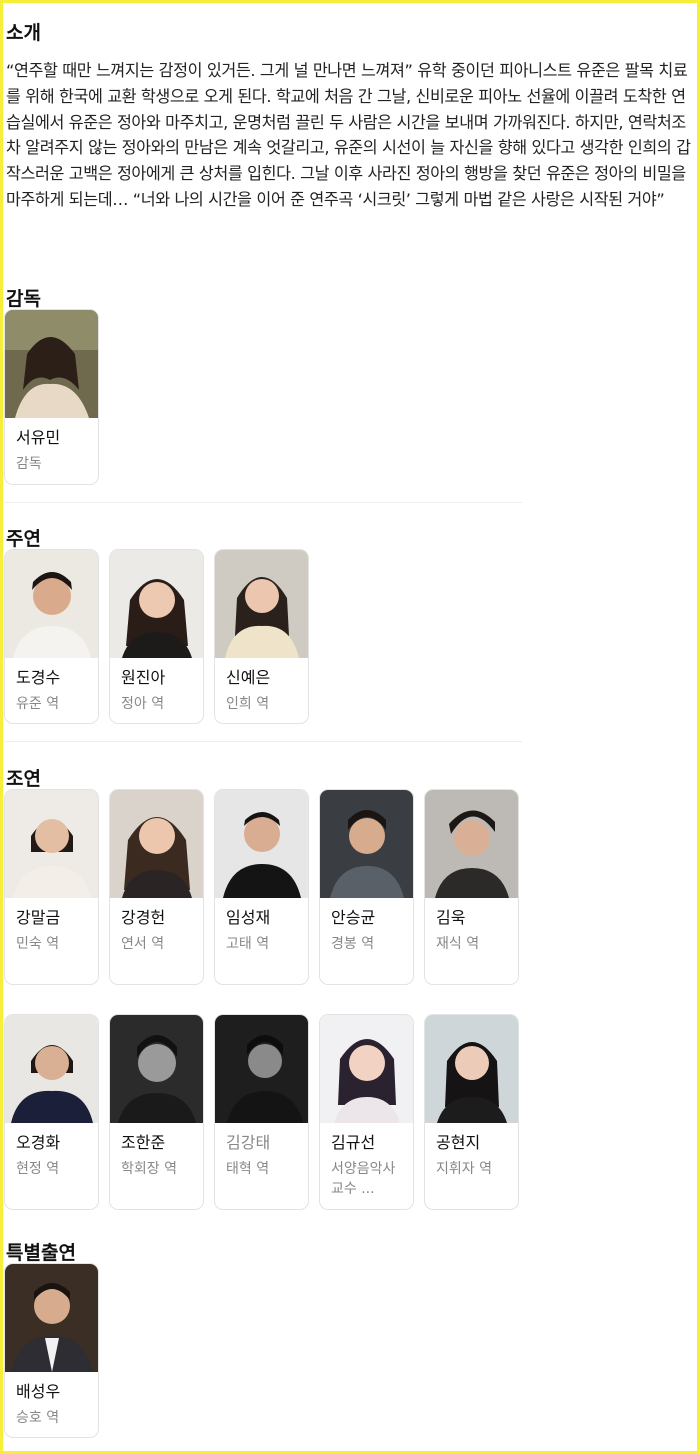 The width and height of the screenshot is (700, 1454). I want to click on person-name: 신예은, so click(248, 677).